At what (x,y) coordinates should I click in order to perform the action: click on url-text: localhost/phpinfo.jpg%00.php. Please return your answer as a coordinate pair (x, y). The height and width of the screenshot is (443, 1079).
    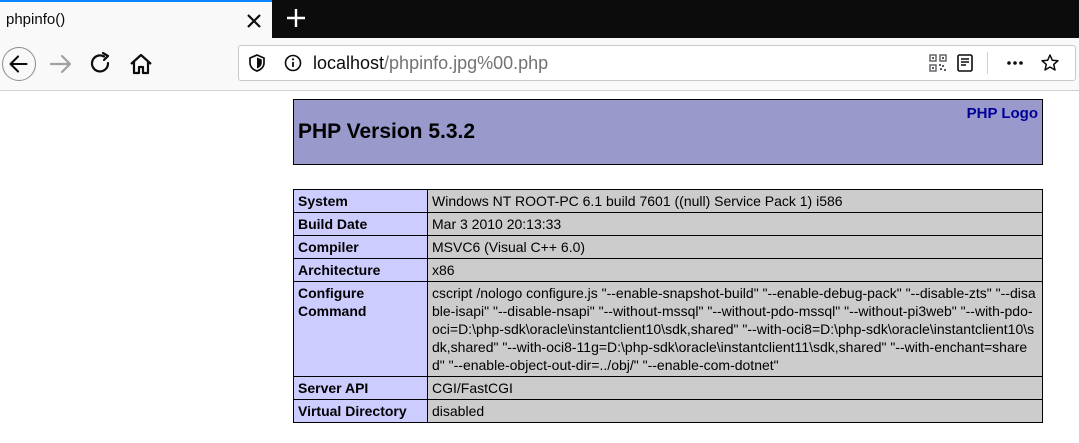
    Looking at the image, I should click on (430, 63).